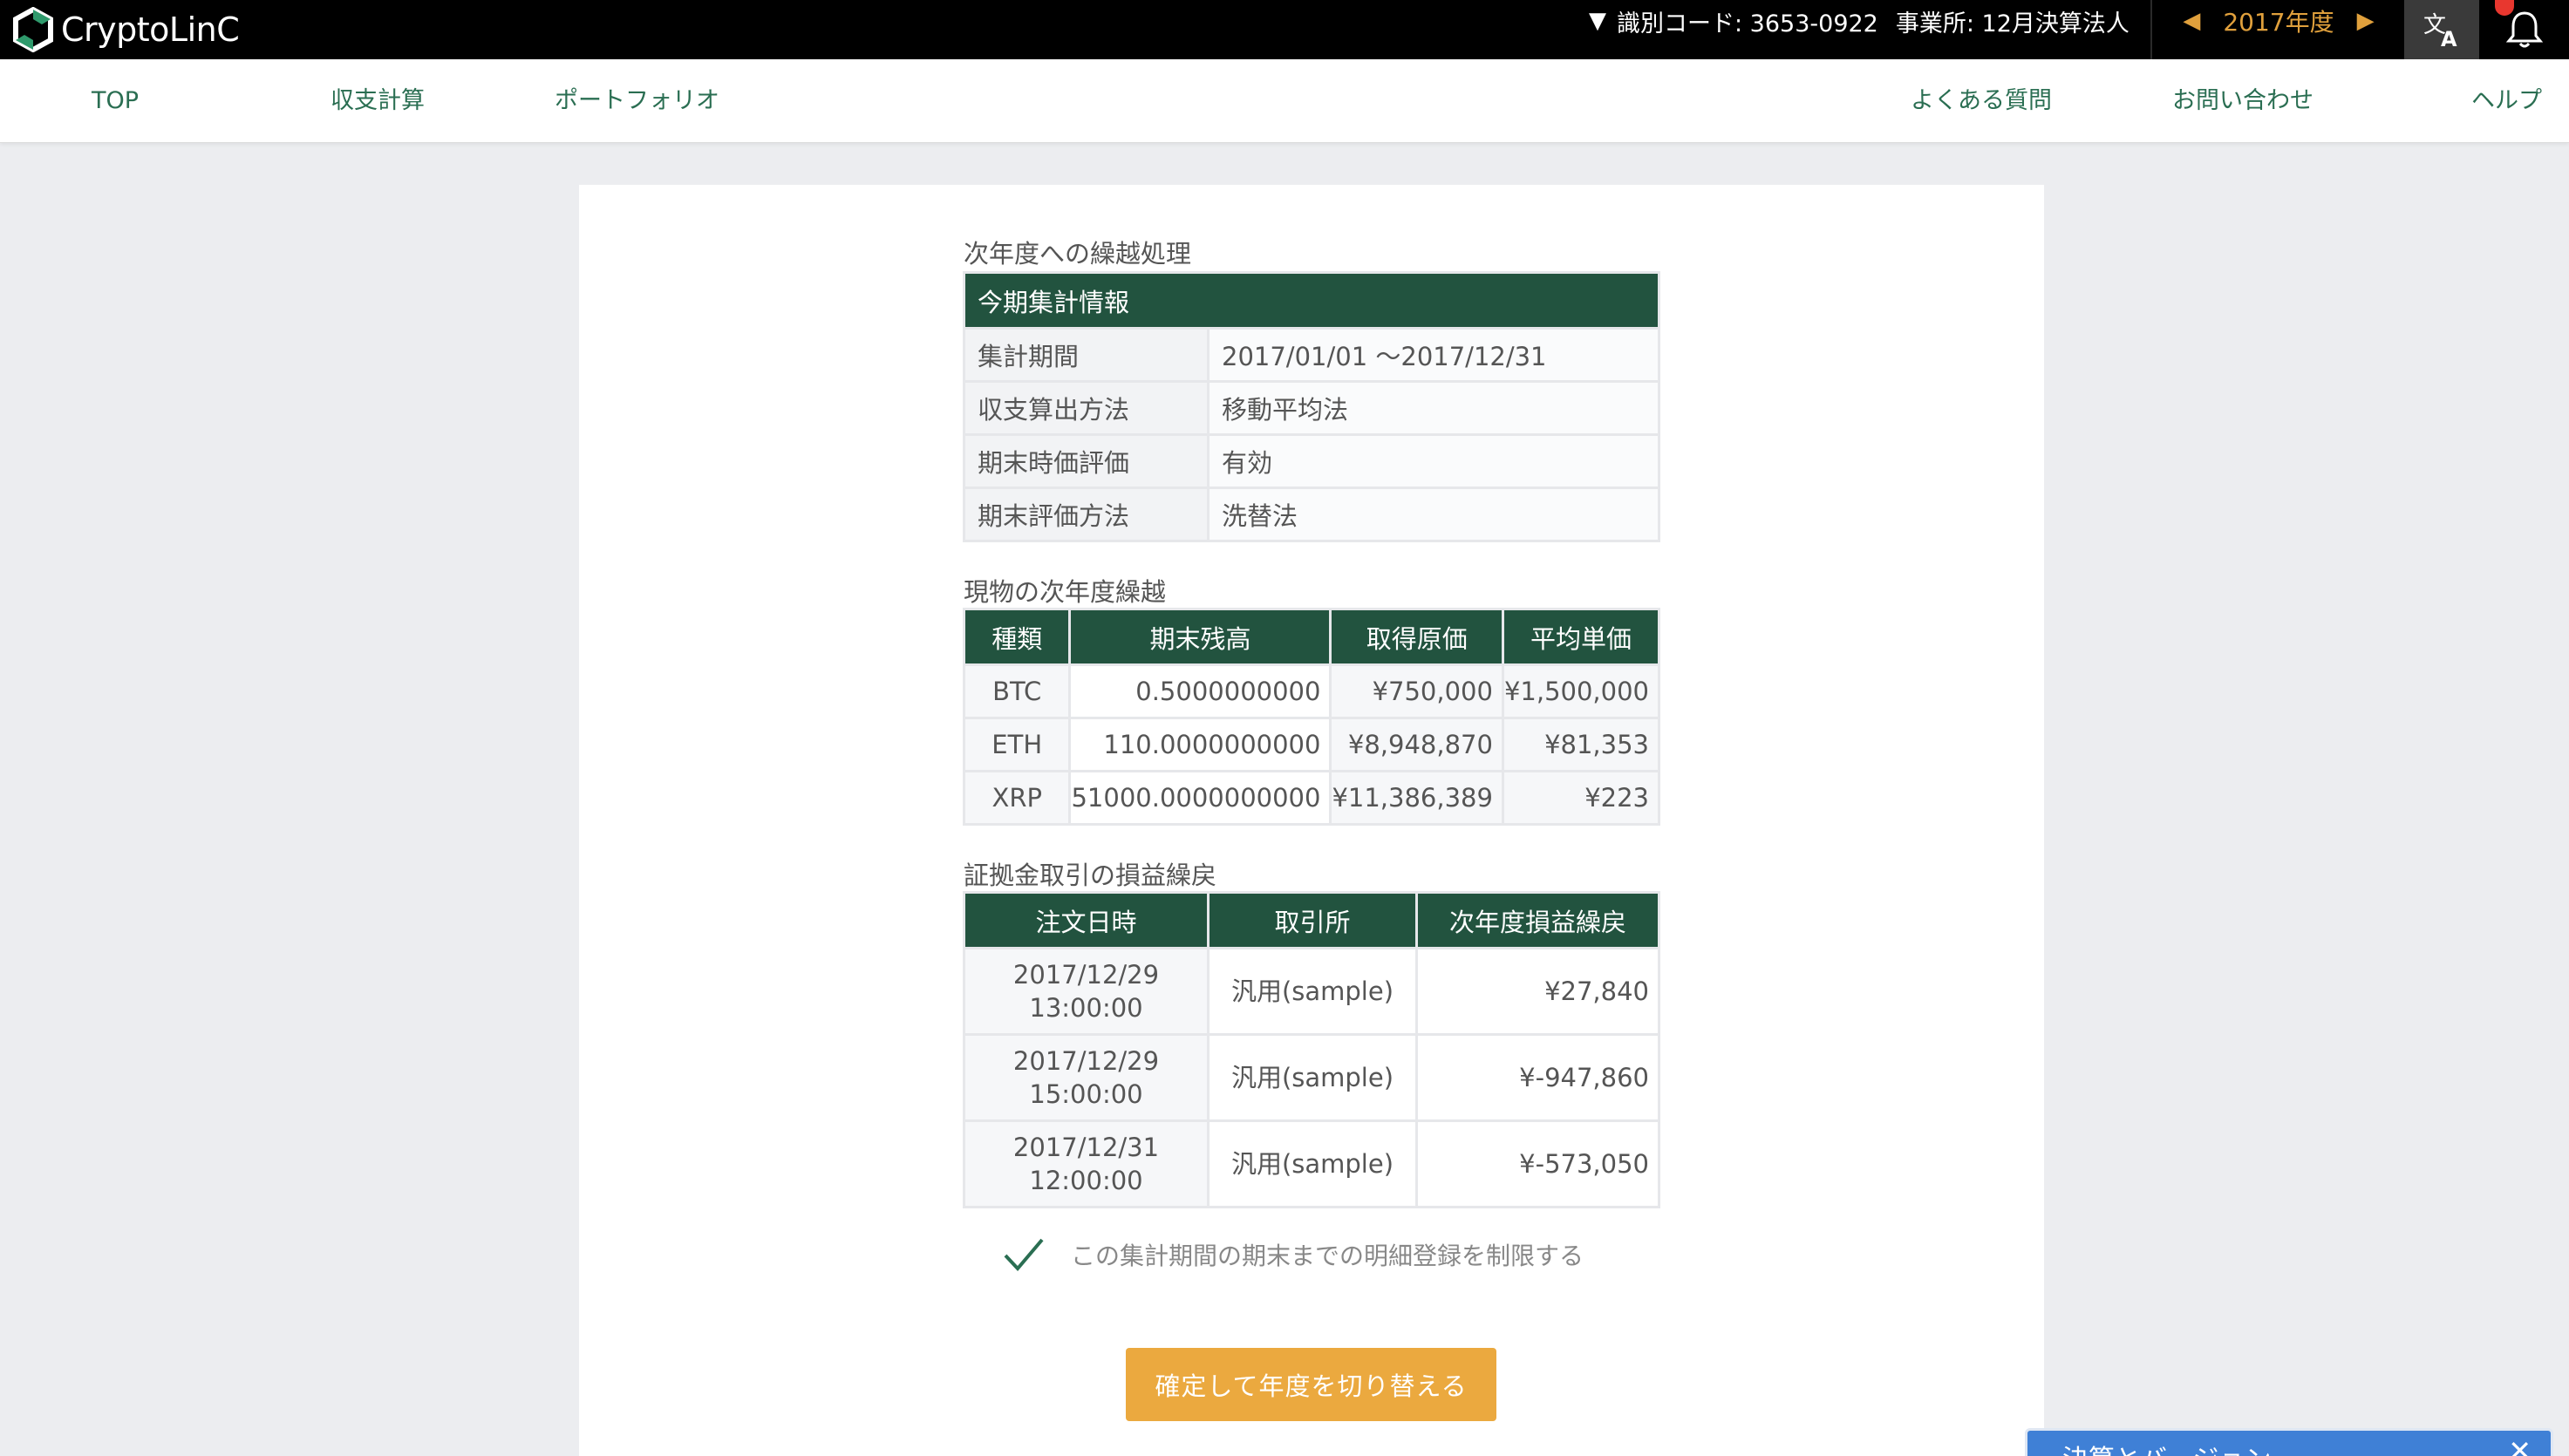 The width and height of the screenshot is (2569, 1456). Describe the element at coordinates (1017, 637) in the screenshot. I see `column-header: 種類` at that location.